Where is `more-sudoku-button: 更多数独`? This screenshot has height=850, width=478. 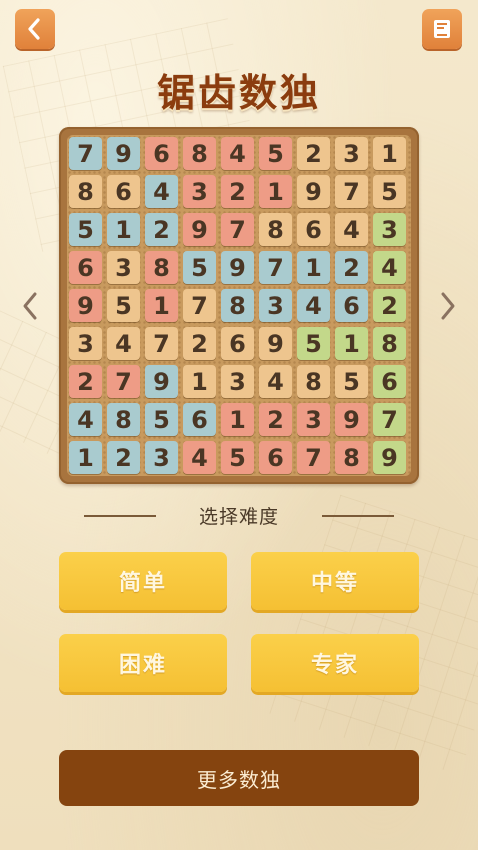
more-sudoku-button: 更多数独 is located at coordinates (239, 778).